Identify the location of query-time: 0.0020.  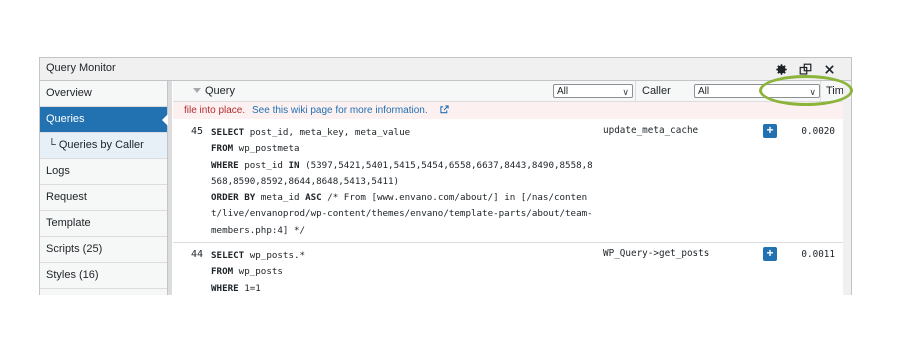
(818, 131).